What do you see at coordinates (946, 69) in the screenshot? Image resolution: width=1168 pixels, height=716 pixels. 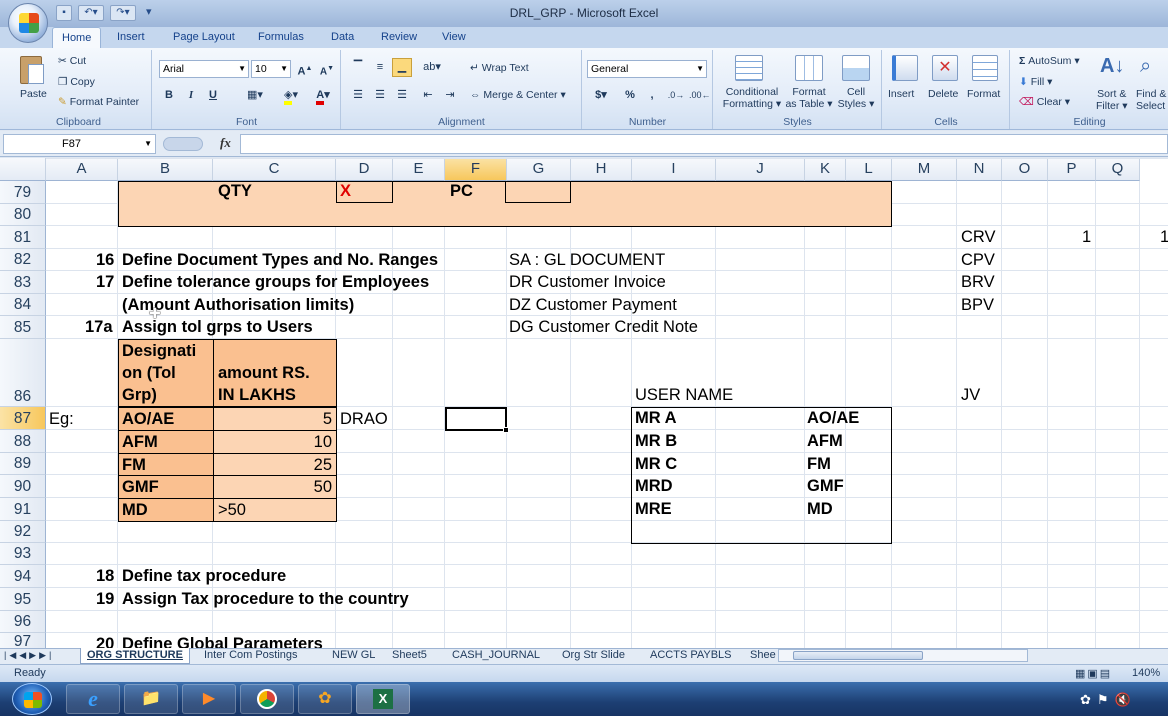 I see `delete-cells-icon: ✕` at bounding box center [946, 69].